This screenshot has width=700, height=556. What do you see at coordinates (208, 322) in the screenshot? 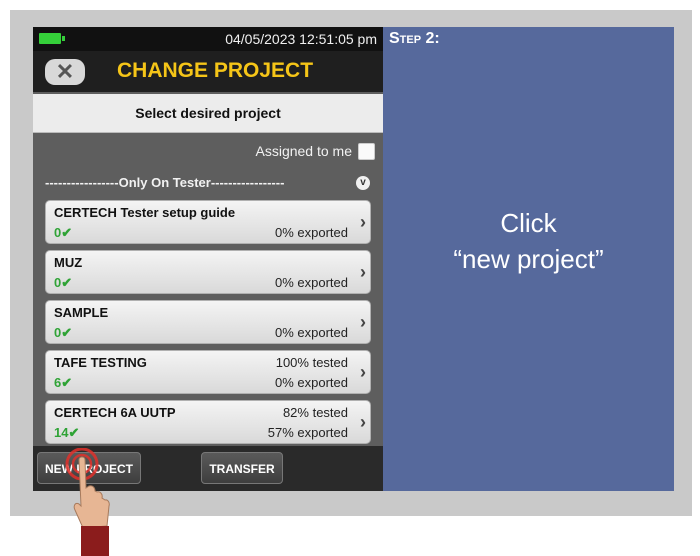
I see `project-item: SAMPLE 0✔ 0% exported ›` at bounding box center [208, 322].